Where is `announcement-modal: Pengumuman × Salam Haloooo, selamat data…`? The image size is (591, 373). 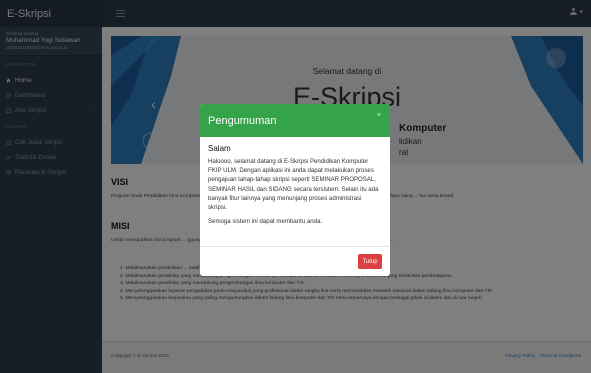 announcement-modal: Pengumuman × Salam Haloooo, selamat data… is located at coordinates (295, 190).